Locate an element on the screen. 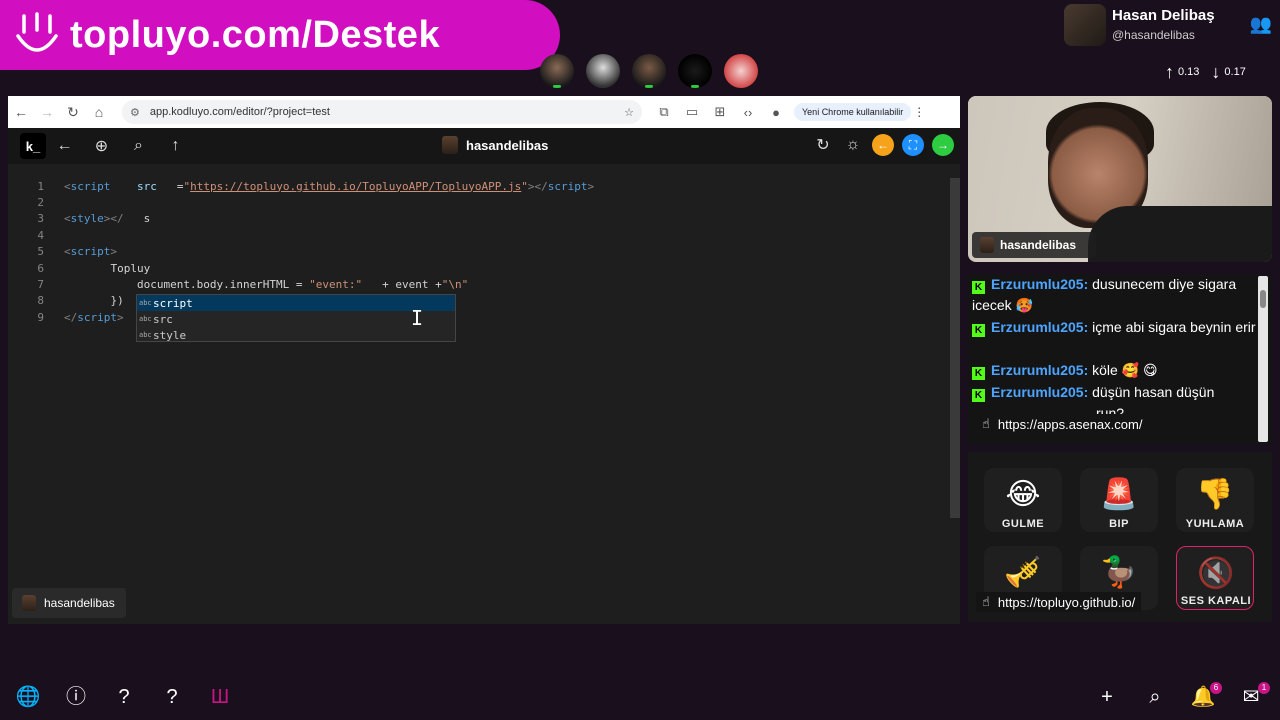  link-pill: ☝ https://apps.asenax.com/ is located at coordinates (1062, 424).